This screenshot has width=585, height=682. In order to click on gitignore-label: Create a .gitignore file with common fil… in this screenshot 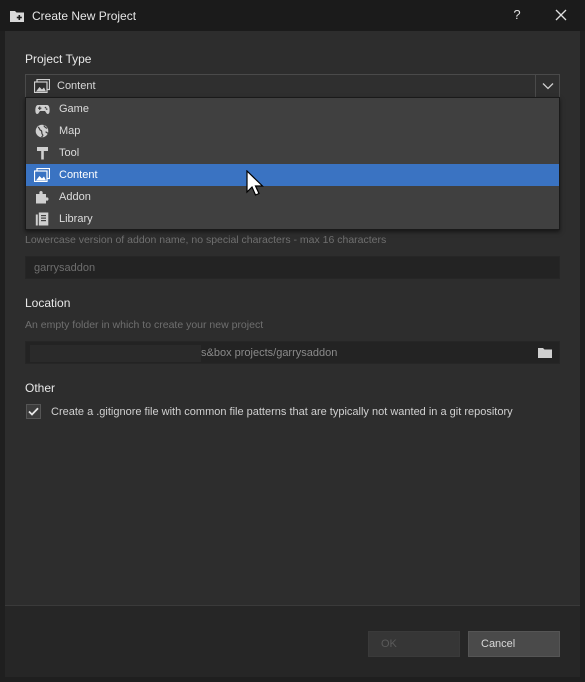, I will do `click(282, 412)`.